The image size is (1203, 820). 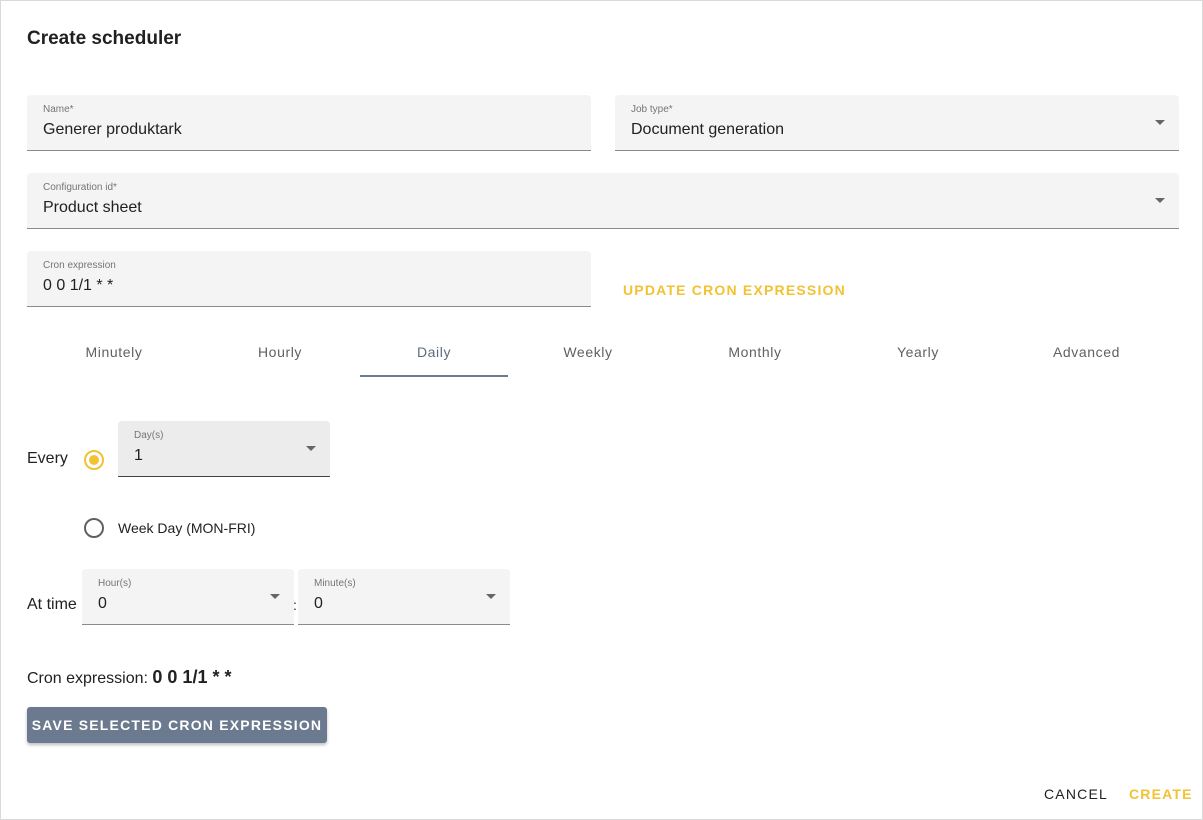 I want to click on name-label: Name*, so click(x=58, y=109).